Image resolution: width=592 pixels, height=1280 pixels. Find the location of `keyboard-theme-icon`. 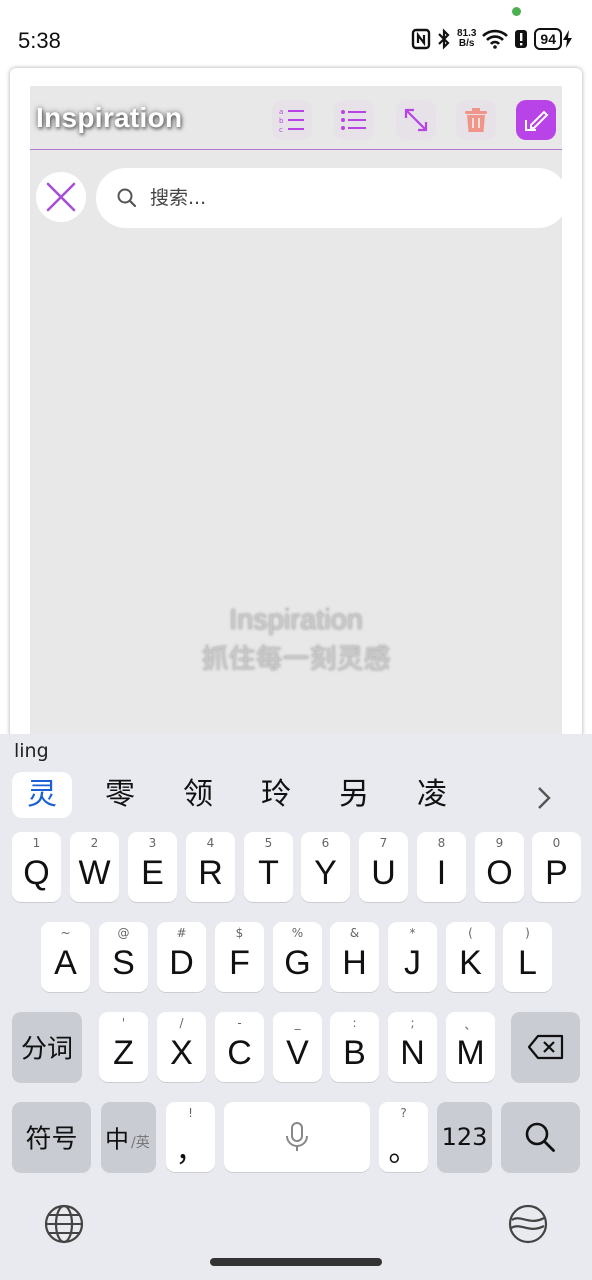

keyboard-theme-icon is located at coordinates (528, 1224).